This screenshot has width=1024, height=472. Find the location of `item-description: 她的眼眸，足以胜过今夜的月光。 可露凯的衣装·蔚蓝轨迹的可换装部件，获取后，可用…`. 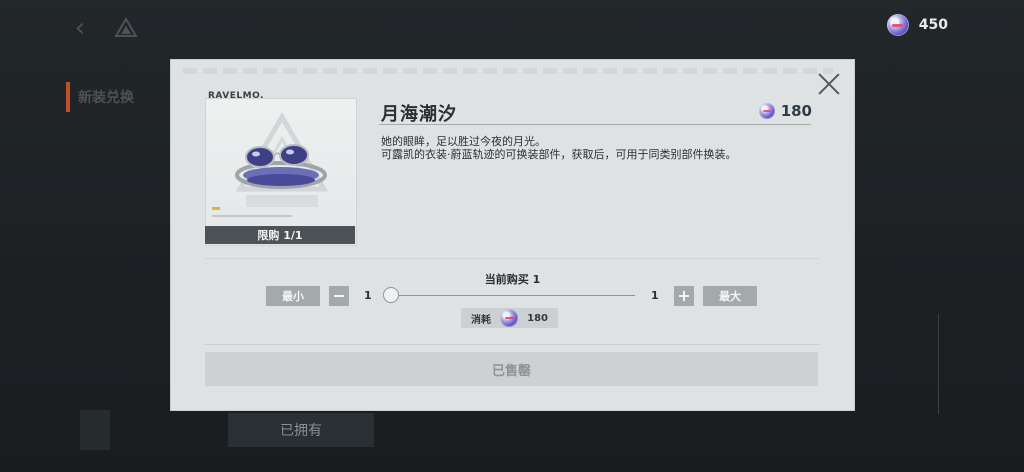

item-description: 她的眼眸，足以胜过今夜的月光。 可露凯的衣装·蔚蓝轨迹的可换装部件，获取后，可用… is located at coordinates (601, 148).